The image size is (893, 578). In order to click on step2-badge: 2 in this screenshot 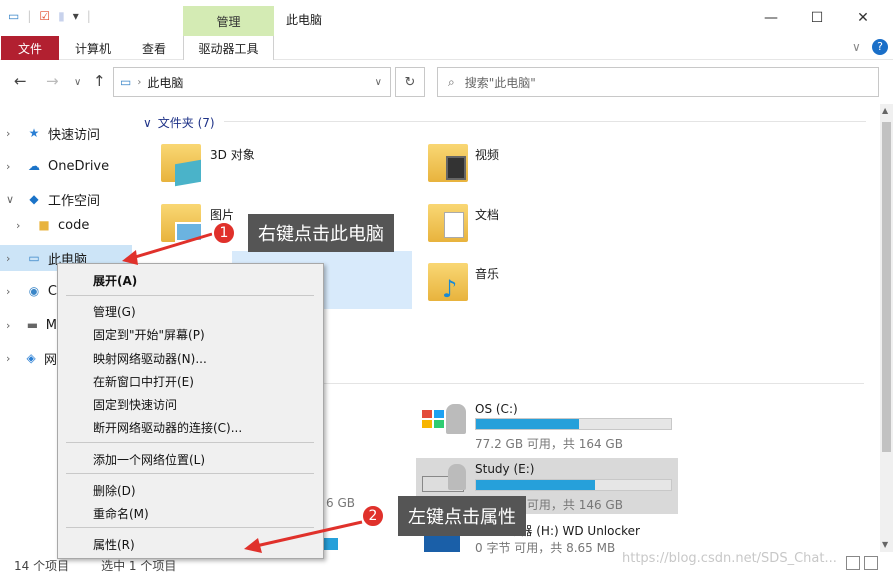, I will do `click(373, 516)`.